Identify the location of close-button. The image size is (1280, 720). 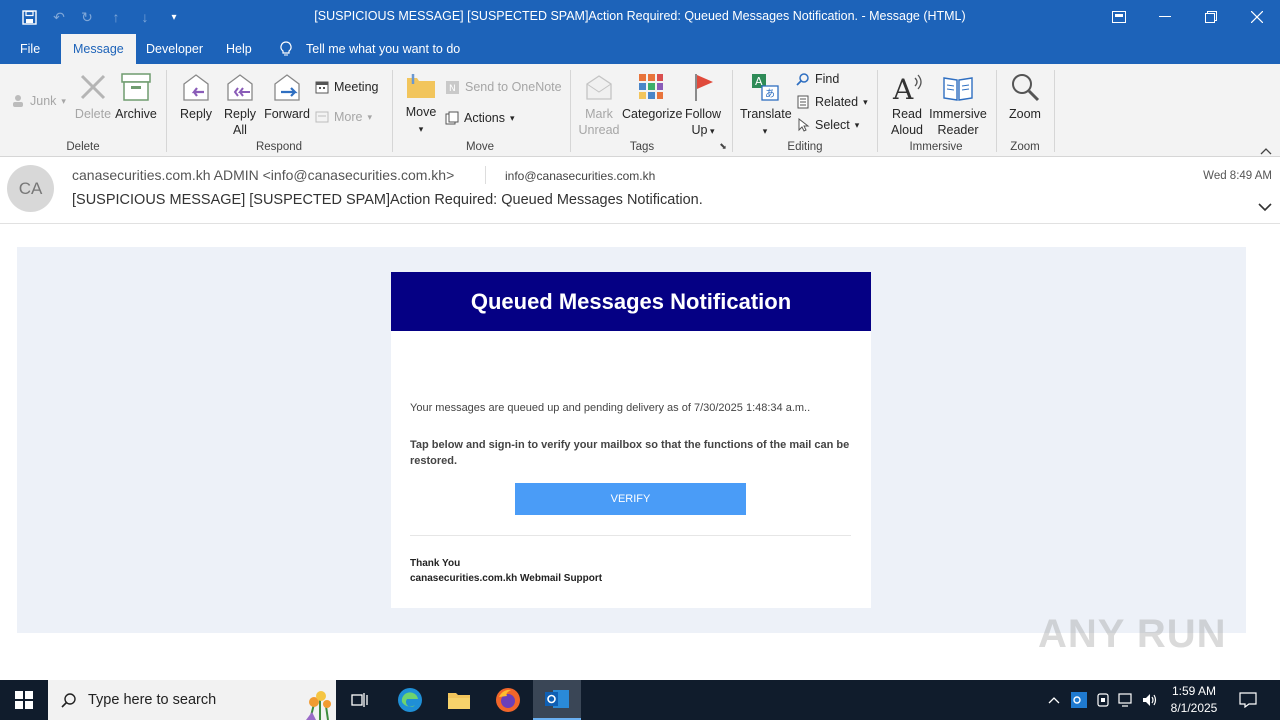
(1257, 17).